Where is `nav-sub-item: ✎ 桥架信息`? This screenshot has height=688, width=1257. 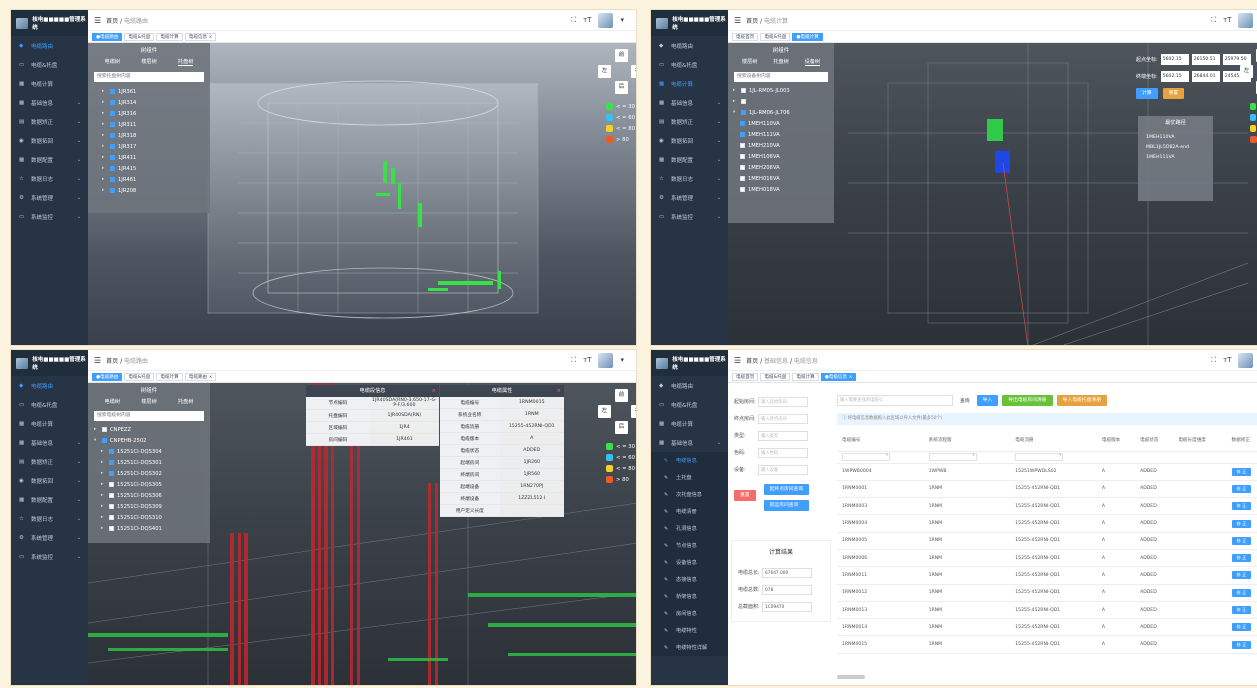 nav-sub-item: ✎ 桥架信息 is located at coordinates (689, 596).